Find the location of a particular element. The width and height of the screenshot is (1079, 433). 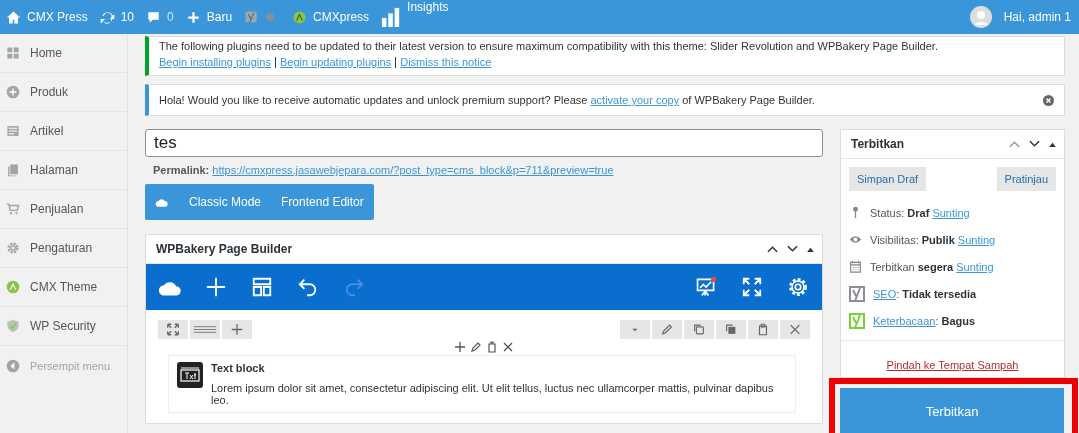

status-dot-icon is located at coordinates (270, 17).